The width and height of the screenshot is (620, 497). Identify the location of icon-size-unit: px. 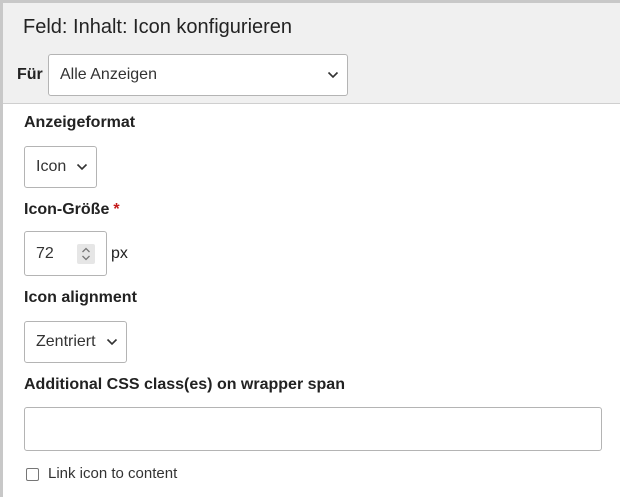
(119, 253).